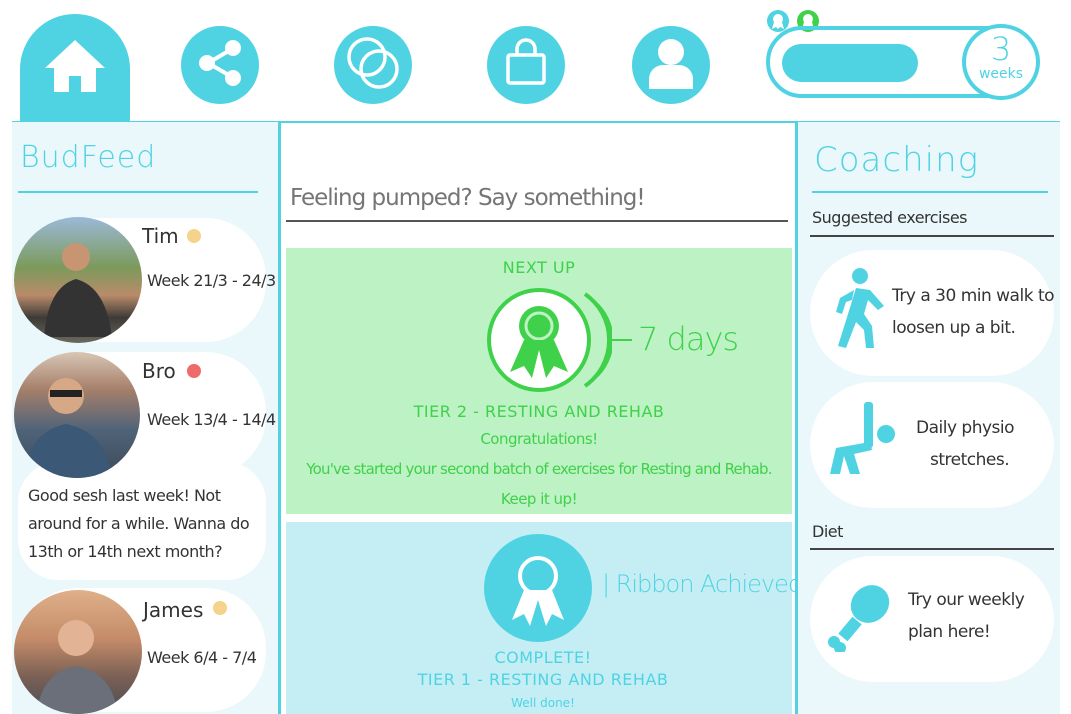 The image size is (1071, 714). I want to click on drumstick-icon, so click(859, 618).